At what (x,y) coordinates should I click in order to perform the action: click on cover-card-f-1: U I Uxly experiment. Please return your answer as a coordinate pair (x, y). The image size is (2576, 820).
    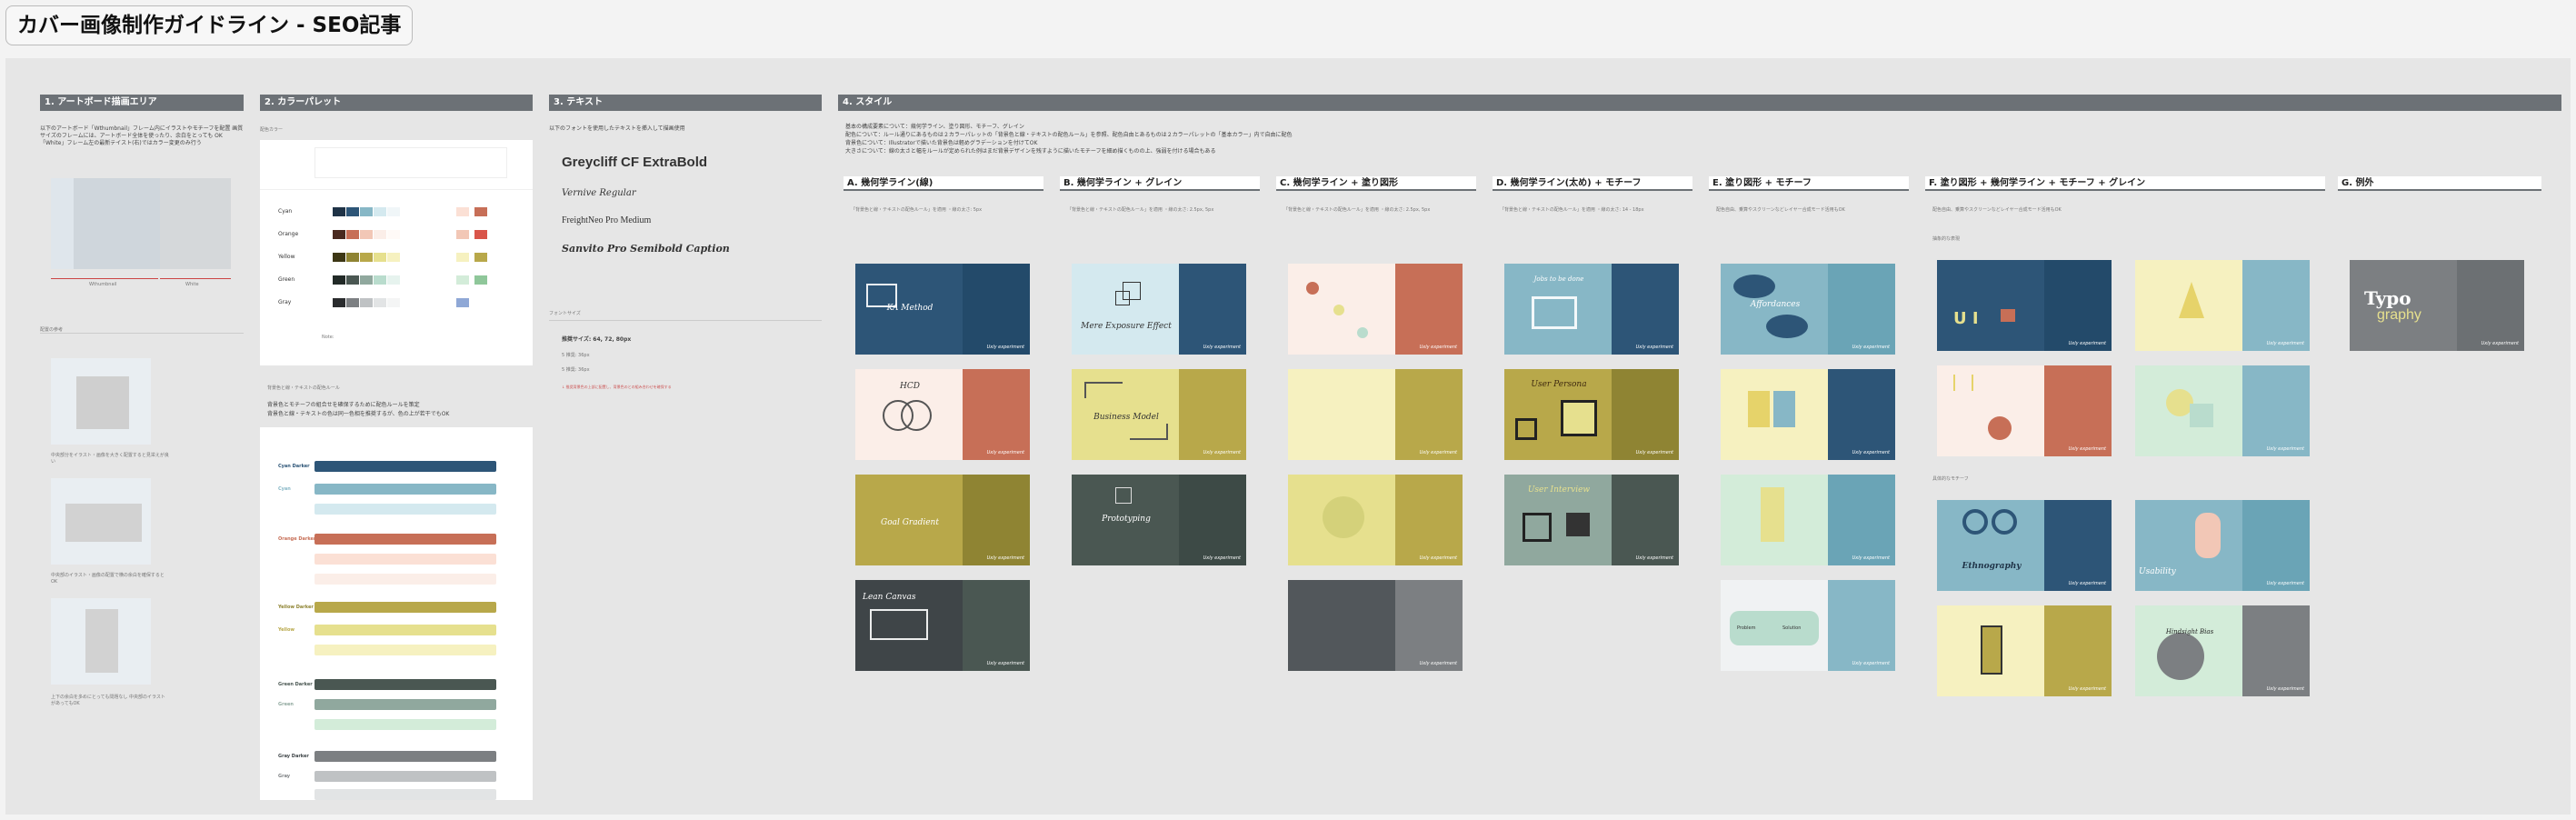
    Looking at the image, I should click on (2024, 305).